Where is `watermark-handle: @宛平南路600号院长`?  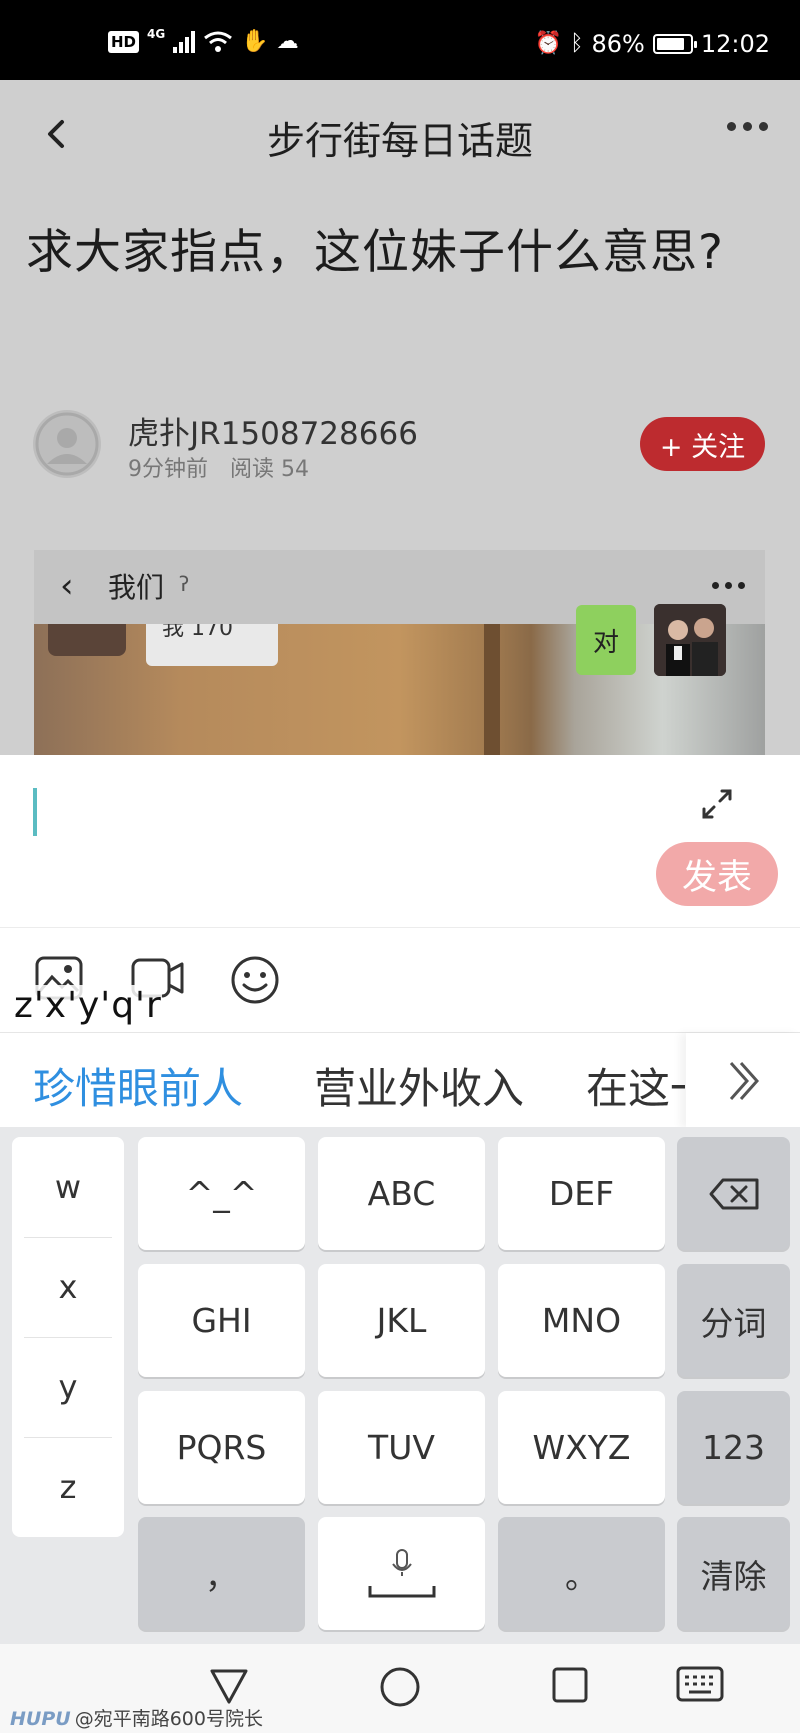
watermark-handle: @宛平南路600号院长 is located at coordinates (168, 1719).